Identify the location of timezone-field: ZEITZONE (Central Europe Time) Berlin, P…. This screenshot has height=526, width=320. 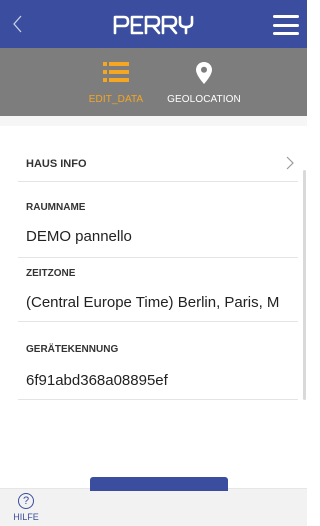
(158, 290).